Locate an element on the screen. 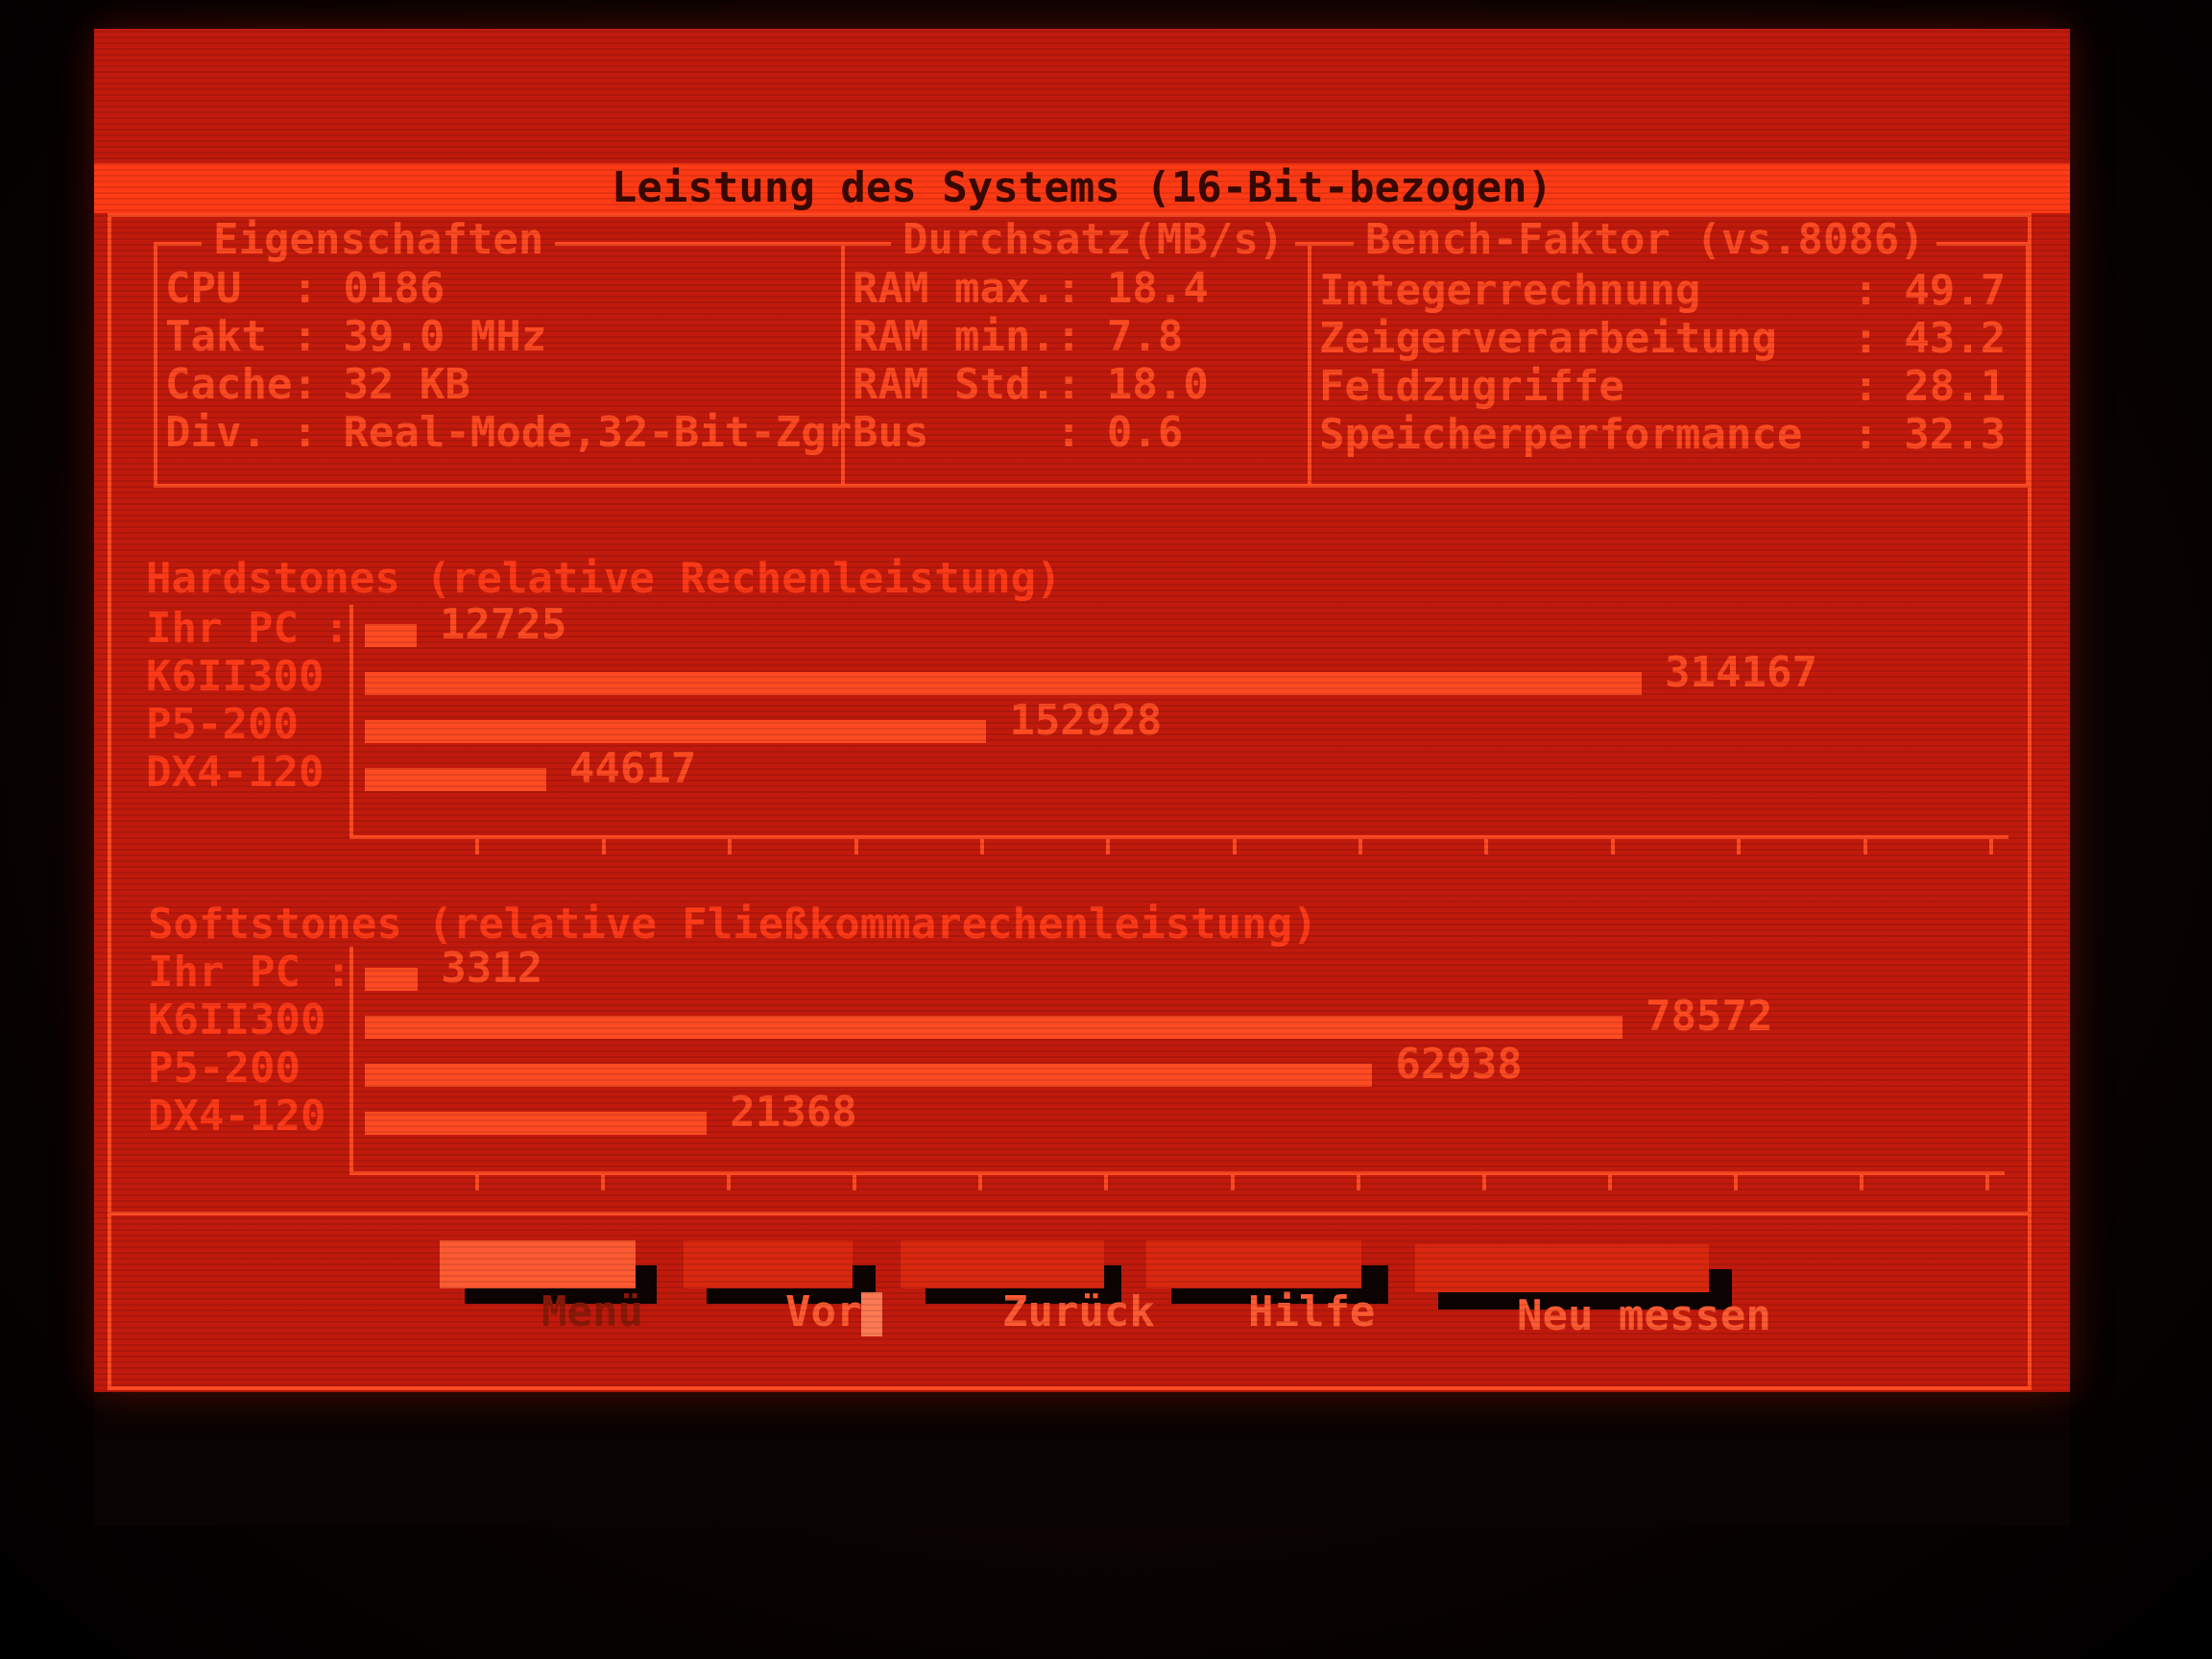  menu-button: Menü is located at coordinates (542, 1288).